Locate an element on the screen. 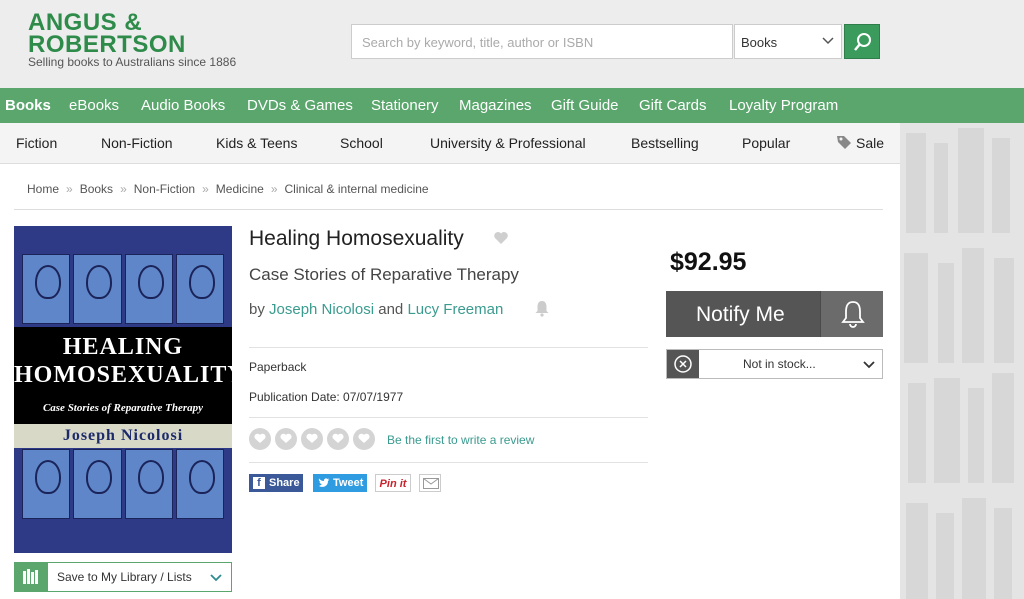 The width and height of the screenshot is (1024, 599). breadcrumb-books: Books is located at coordinates (96, 189).